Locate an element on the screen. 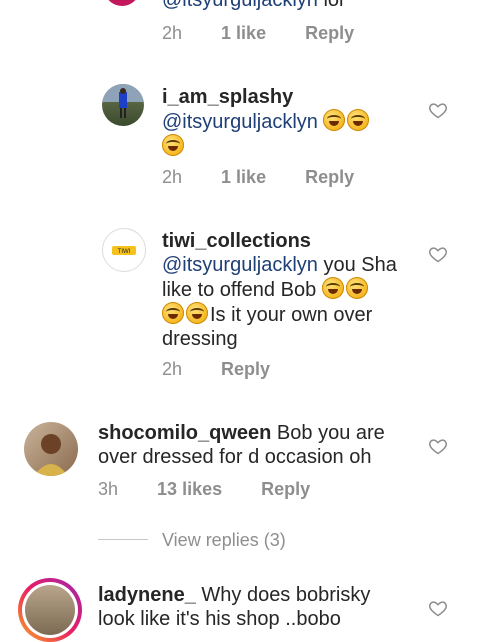 This screenshot has width=480, height=642. comment-body: like to offend Bob is located at coordinates (239, 290).